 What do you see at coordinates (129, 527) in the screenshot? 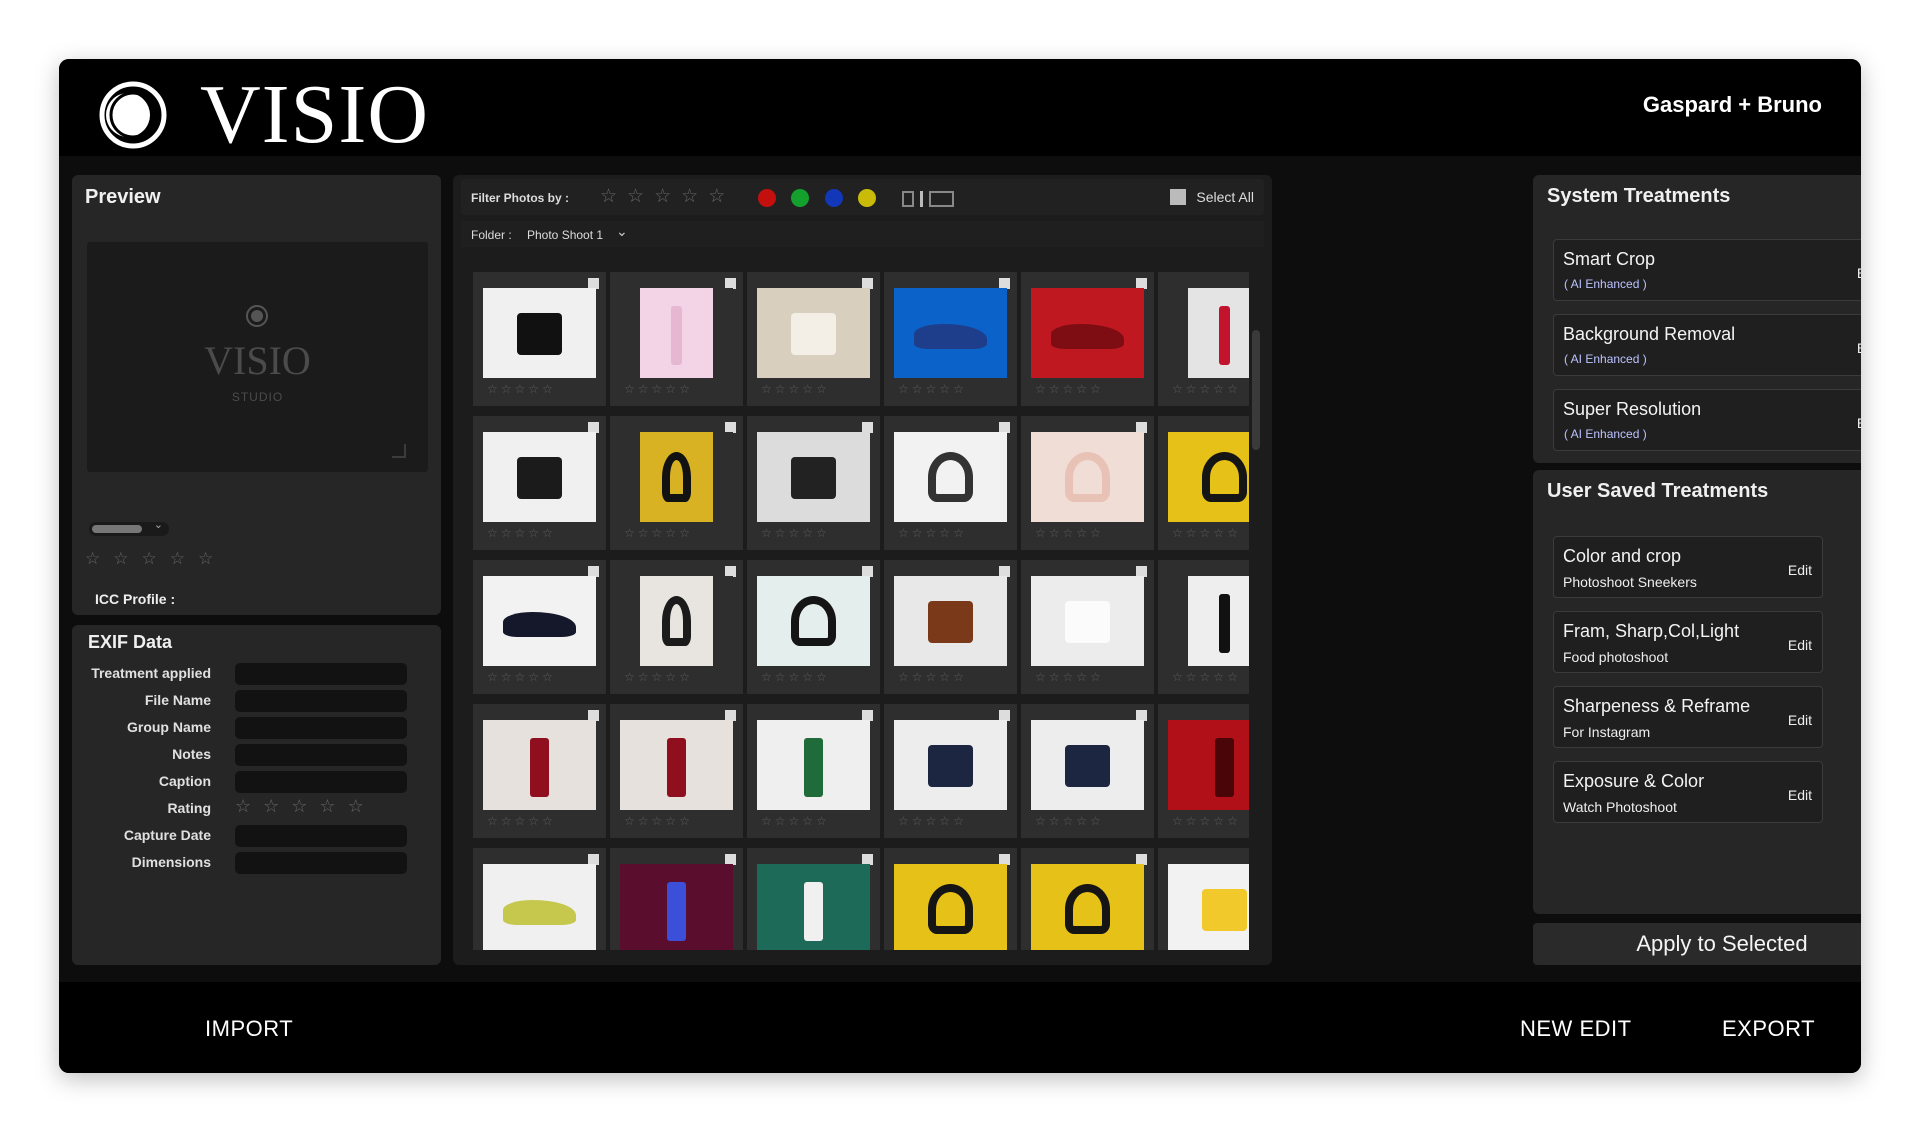
I see `preview-zoom-dropdown: ⌄` at bounding box center [129, 527].